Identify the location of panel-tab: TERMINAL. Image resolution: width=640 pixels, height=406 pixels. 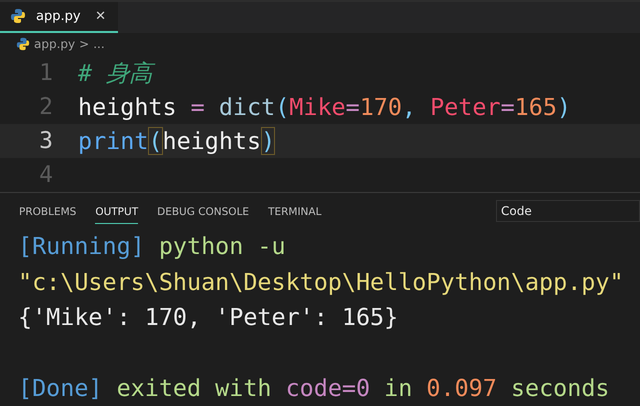
(295, 210).